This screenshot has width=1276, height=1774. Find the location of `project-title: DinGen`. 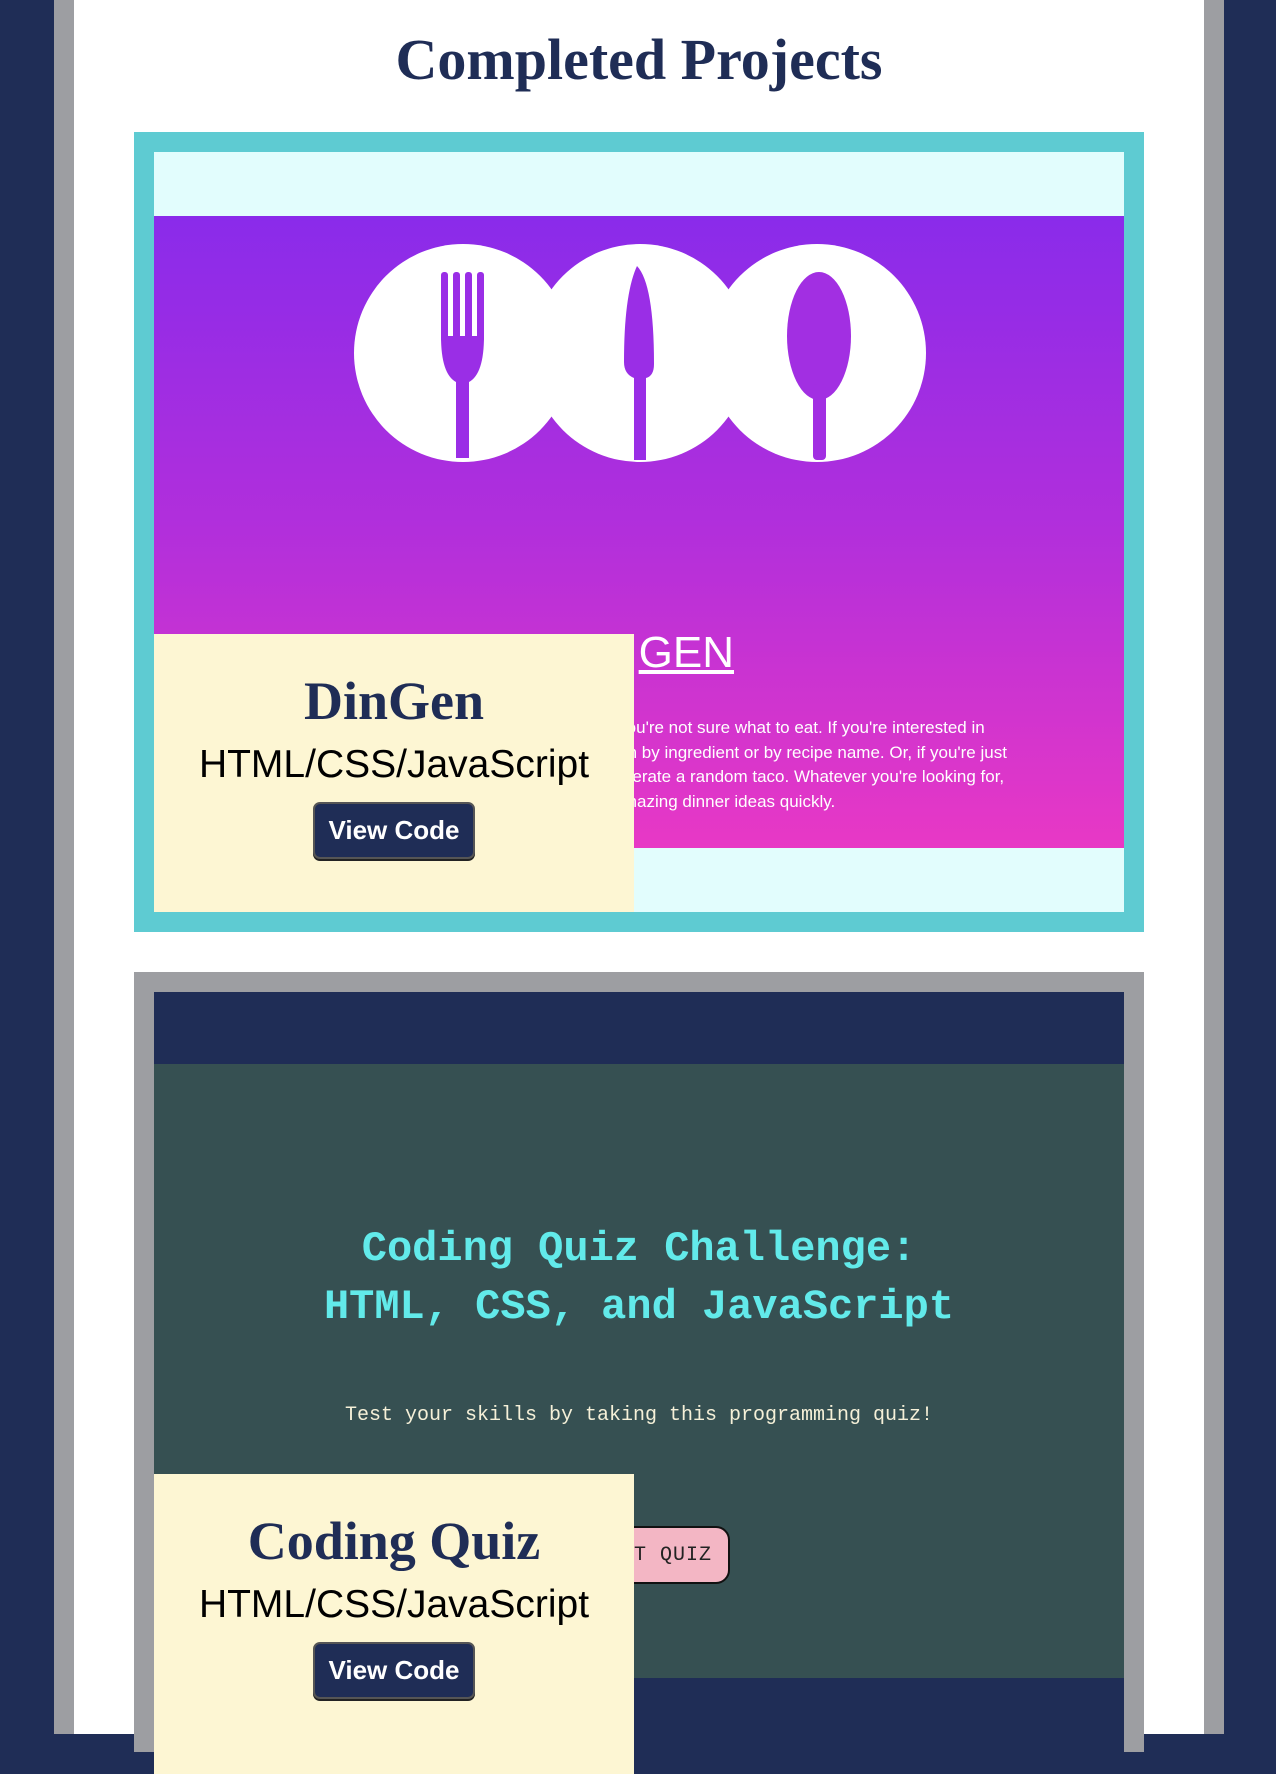

project-title: DinGen is located at coordinates (394, 701).